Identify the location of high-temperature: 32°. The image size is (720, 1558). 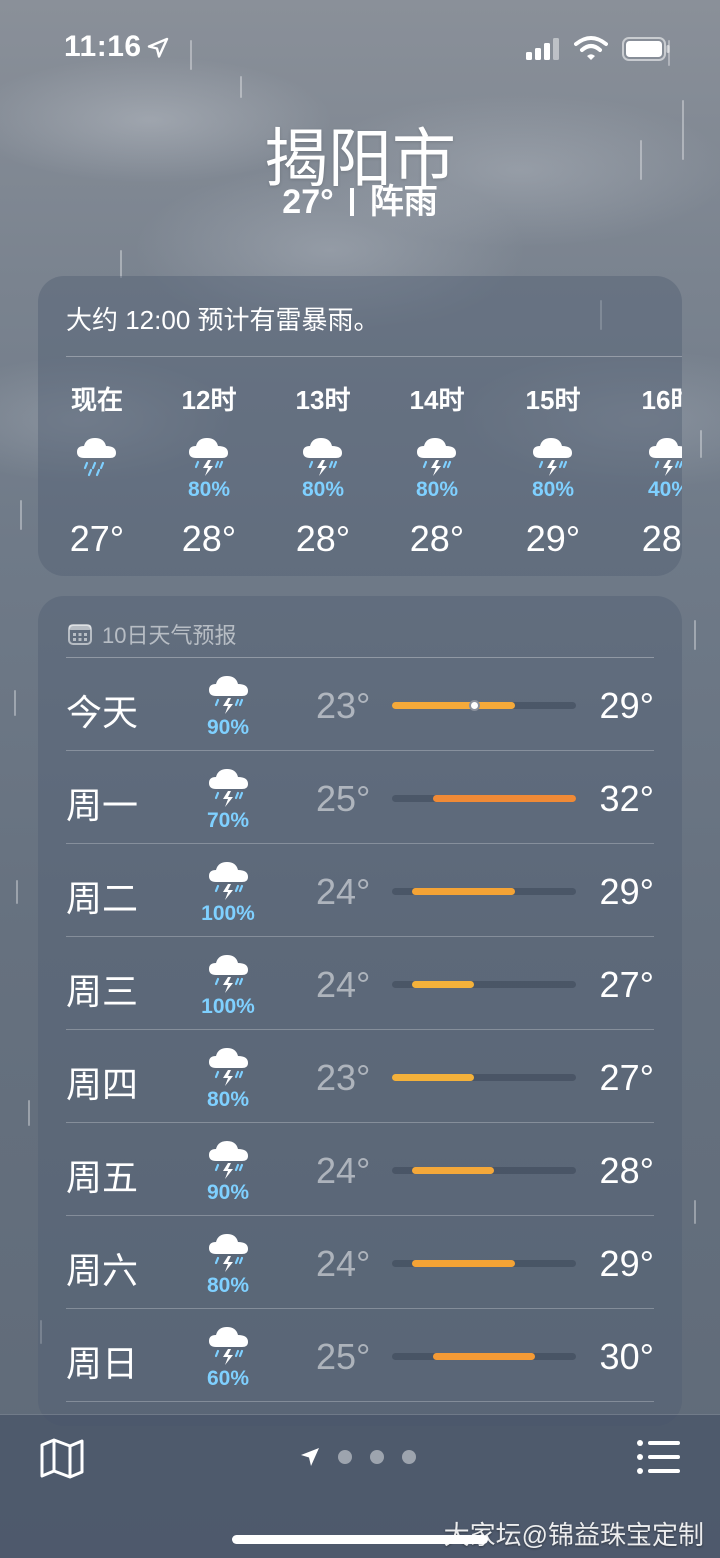
(626, 798).